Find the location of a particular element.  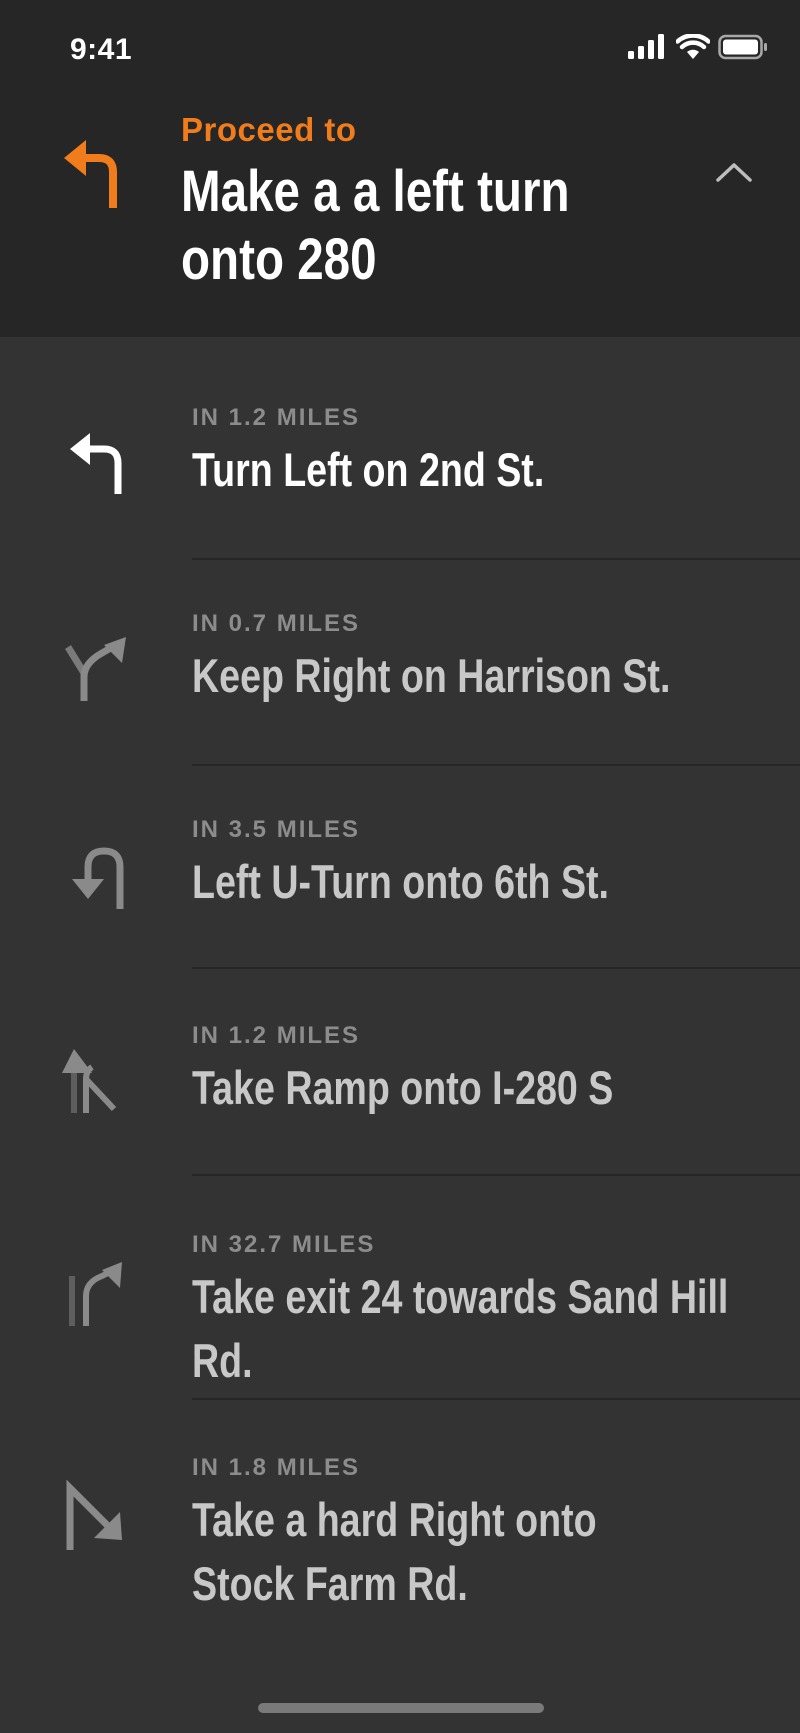

step-distance: IN 3.5 MILES is located at coordinates (276, 829).